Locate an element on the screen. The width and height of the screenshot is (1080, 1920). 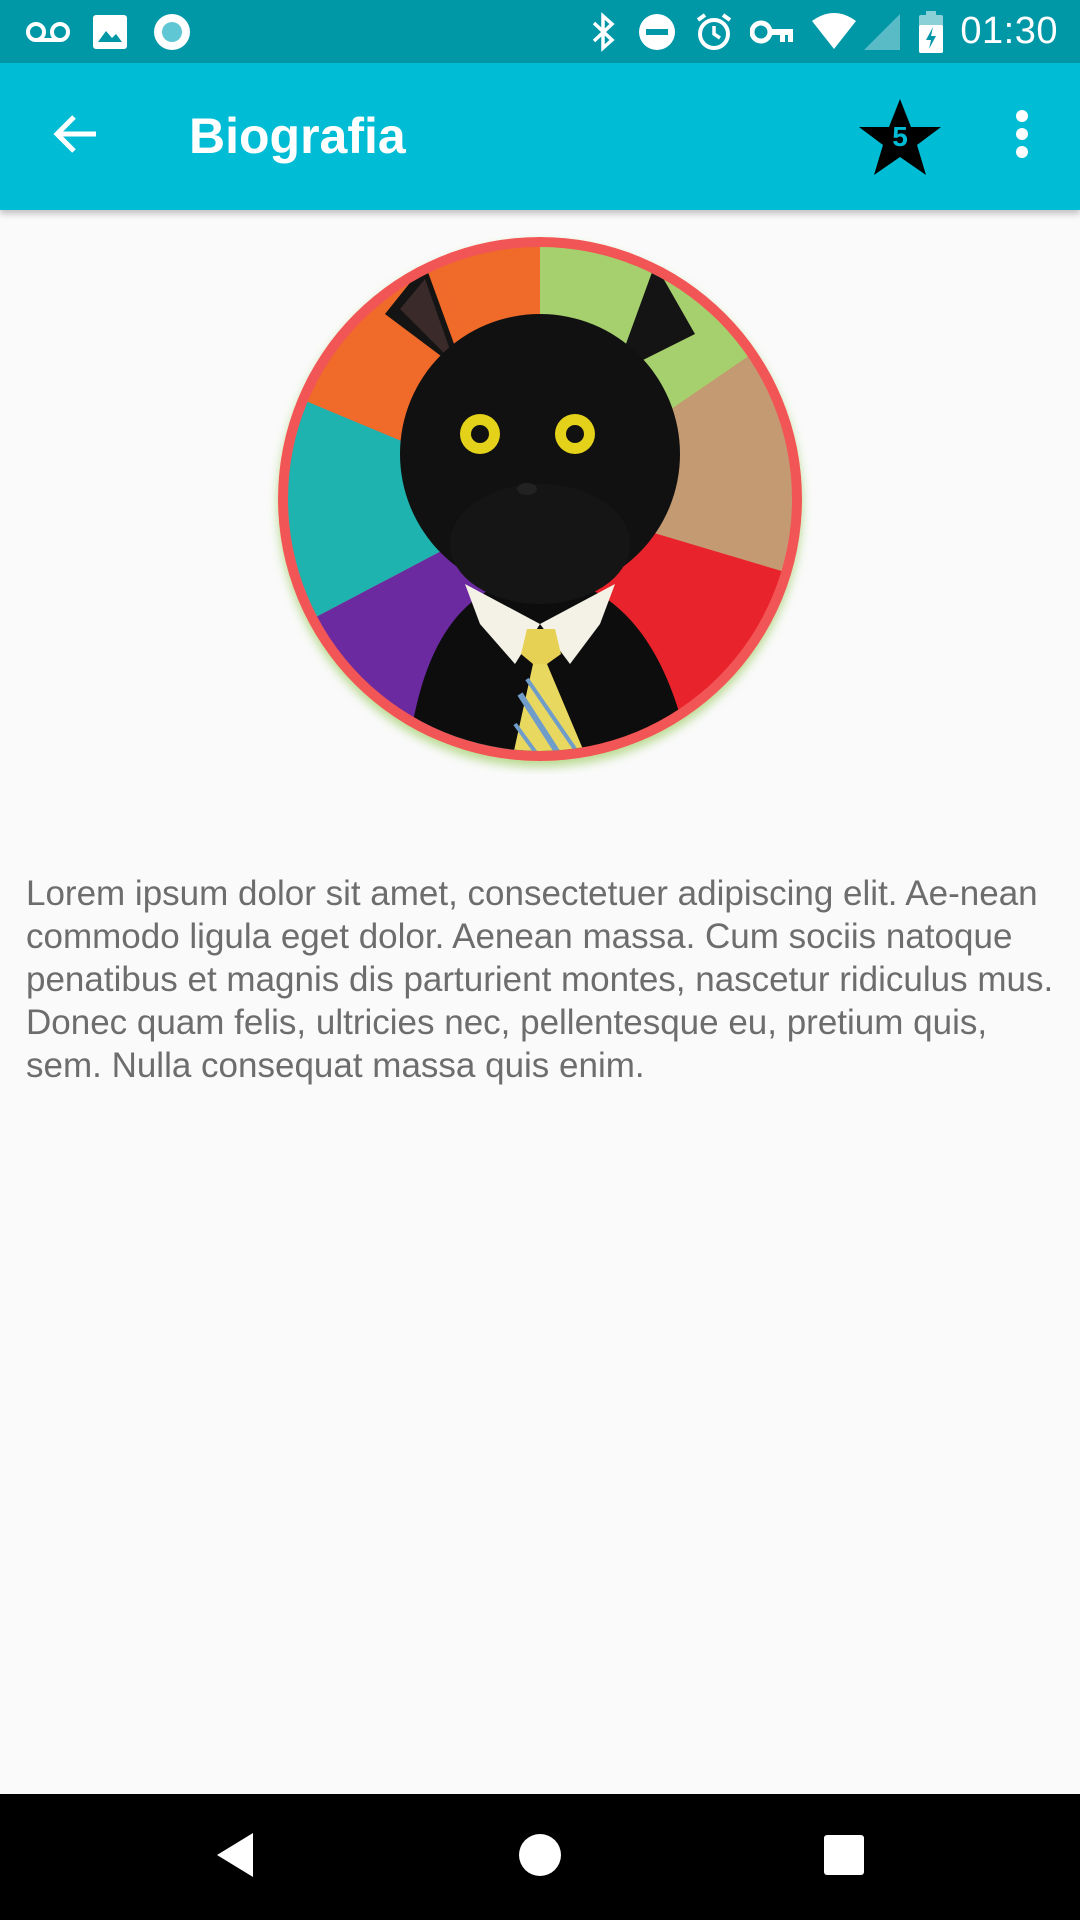
star-icon is located at coordinates (900, 143).